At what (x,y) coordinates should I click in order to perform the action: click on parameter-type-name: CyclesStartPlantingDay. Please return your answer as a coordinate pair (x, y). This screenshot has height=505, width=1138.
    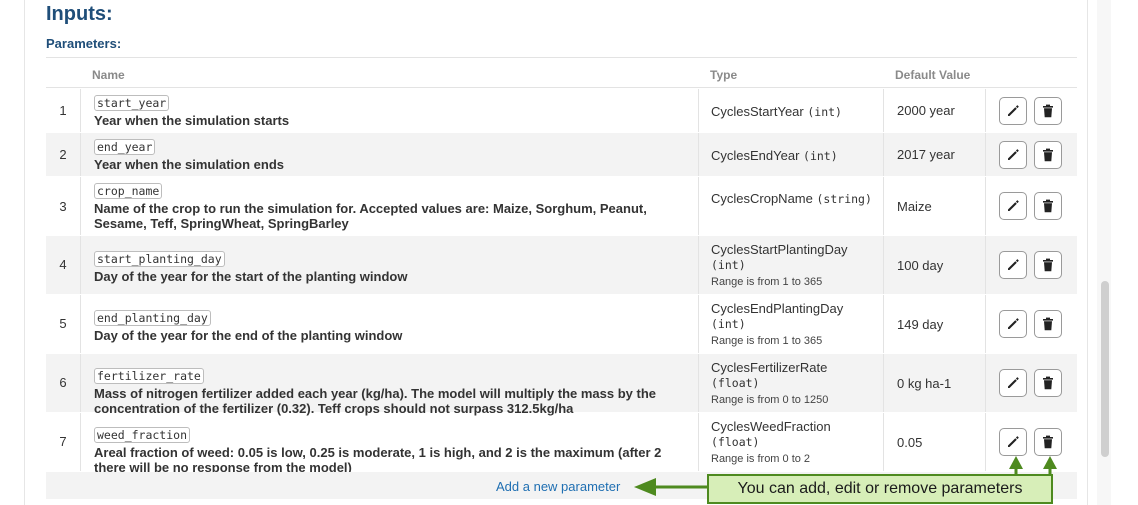
    Looking at the image, I should click on (779, 249).